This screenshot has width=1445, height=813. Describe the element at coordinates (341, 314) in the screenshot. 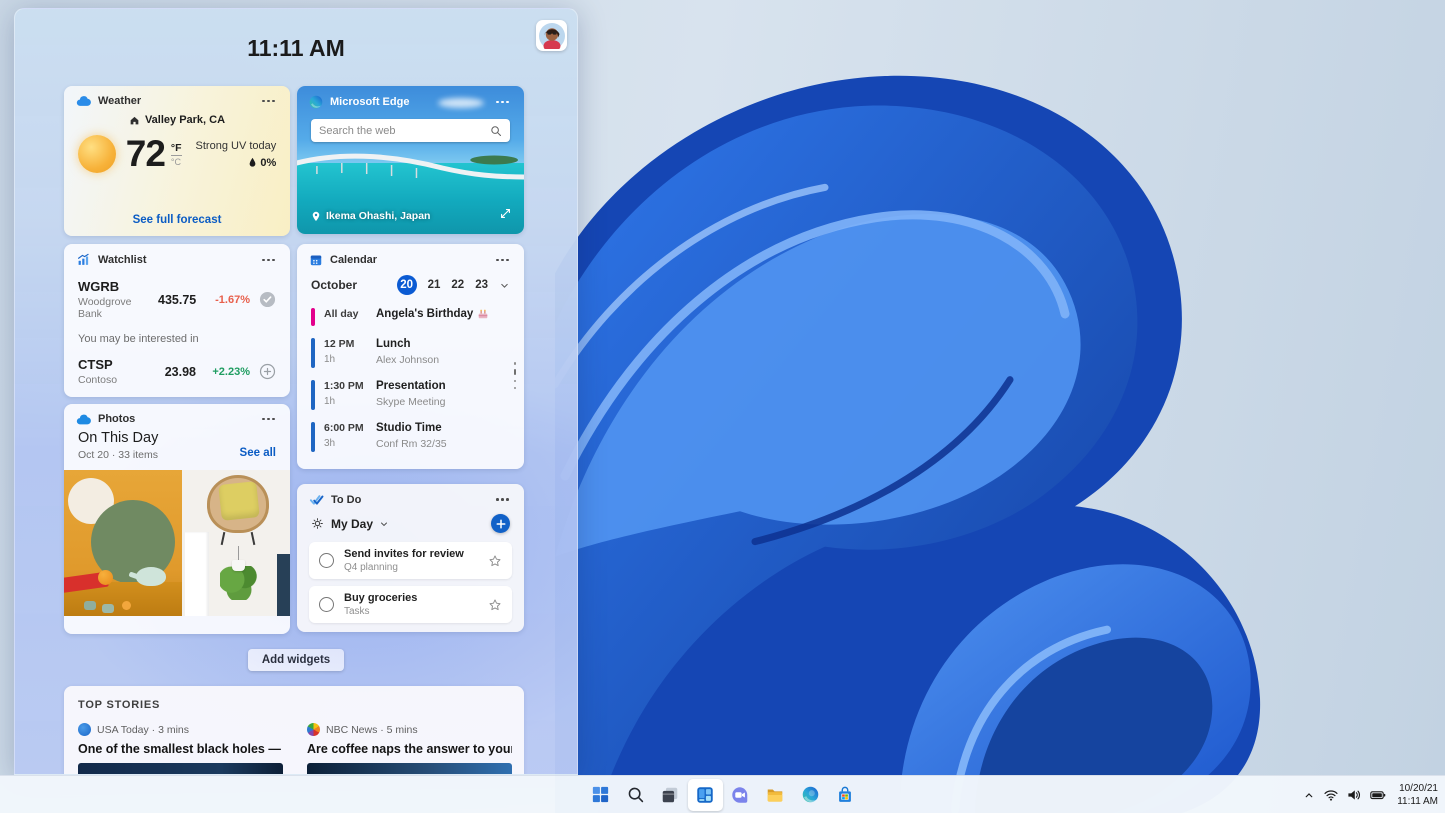

I see `event-time: All day` at that location.